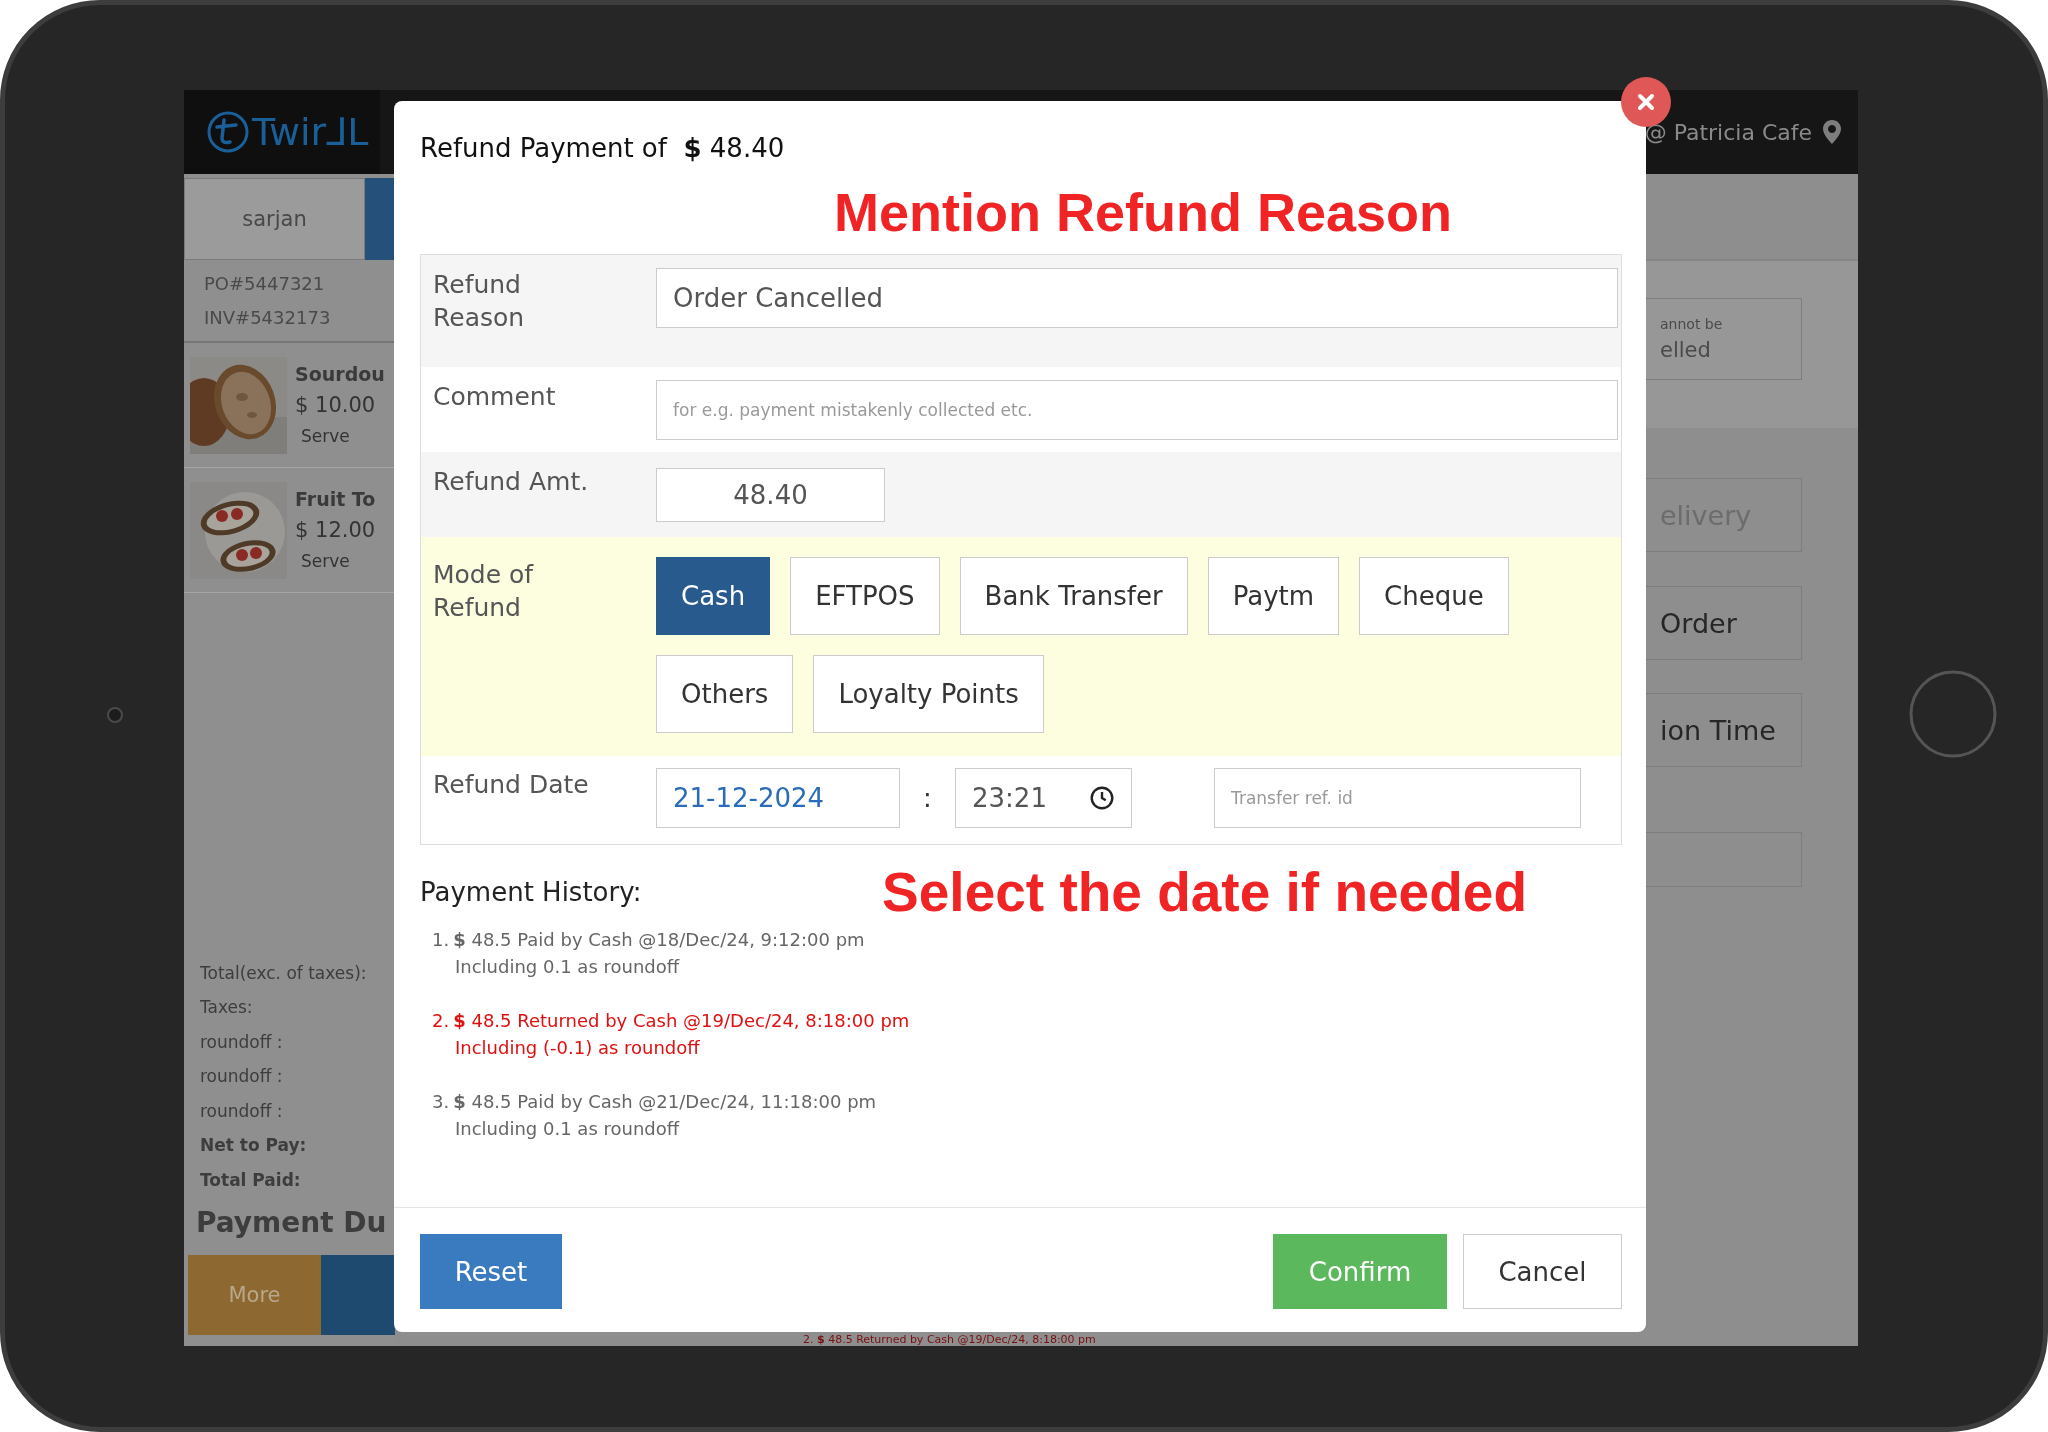  Describe the element at coordinates (495, 397) in the screenshot. I see `field-label: Comment` at that location.